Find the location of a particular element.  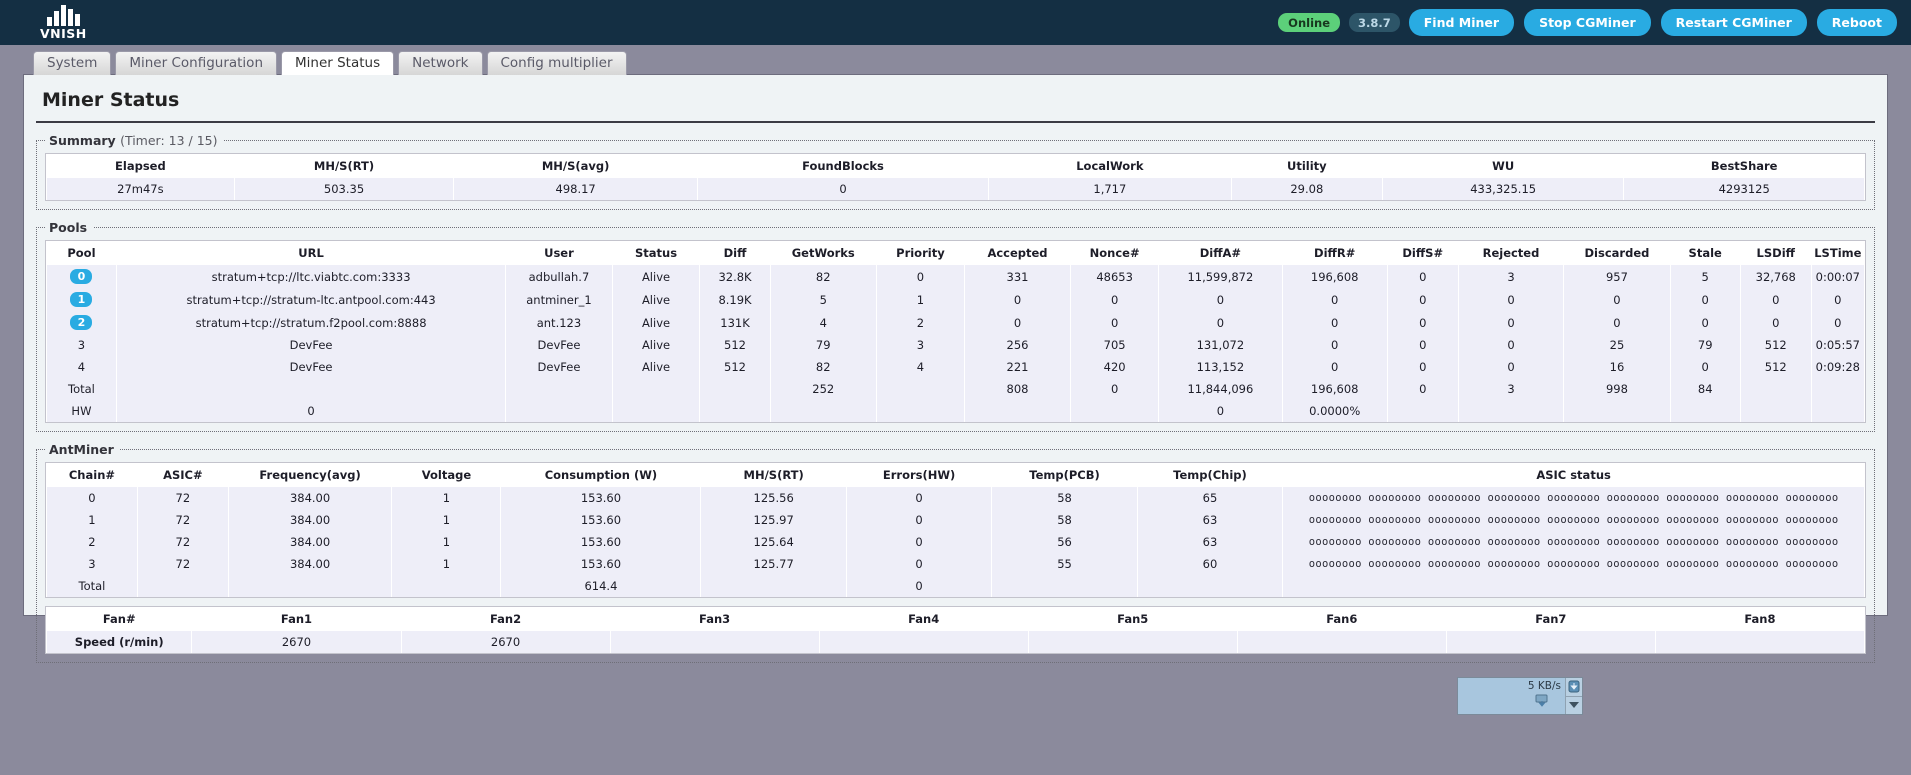

logo-text: VNISH is located at coordinates (63, 33).